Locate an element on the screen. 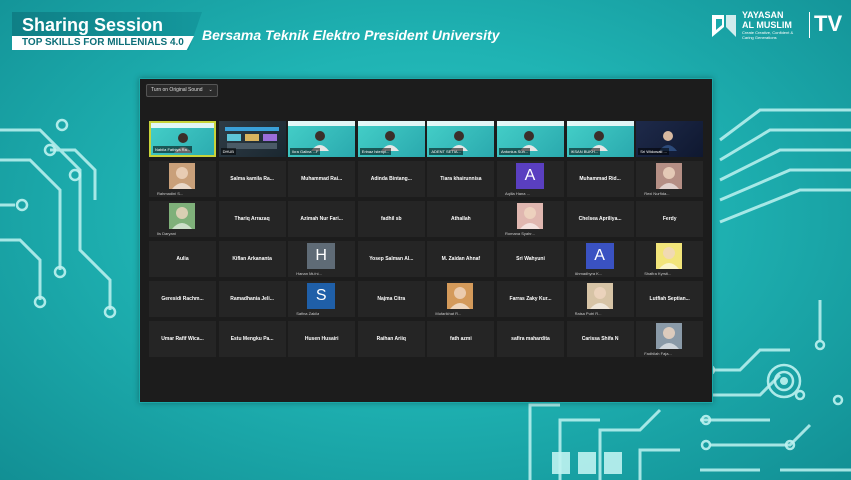 This screenshot has width=851, height=480. participant-tile: Kiflan Arkananta is located at coordinates (252, 259).